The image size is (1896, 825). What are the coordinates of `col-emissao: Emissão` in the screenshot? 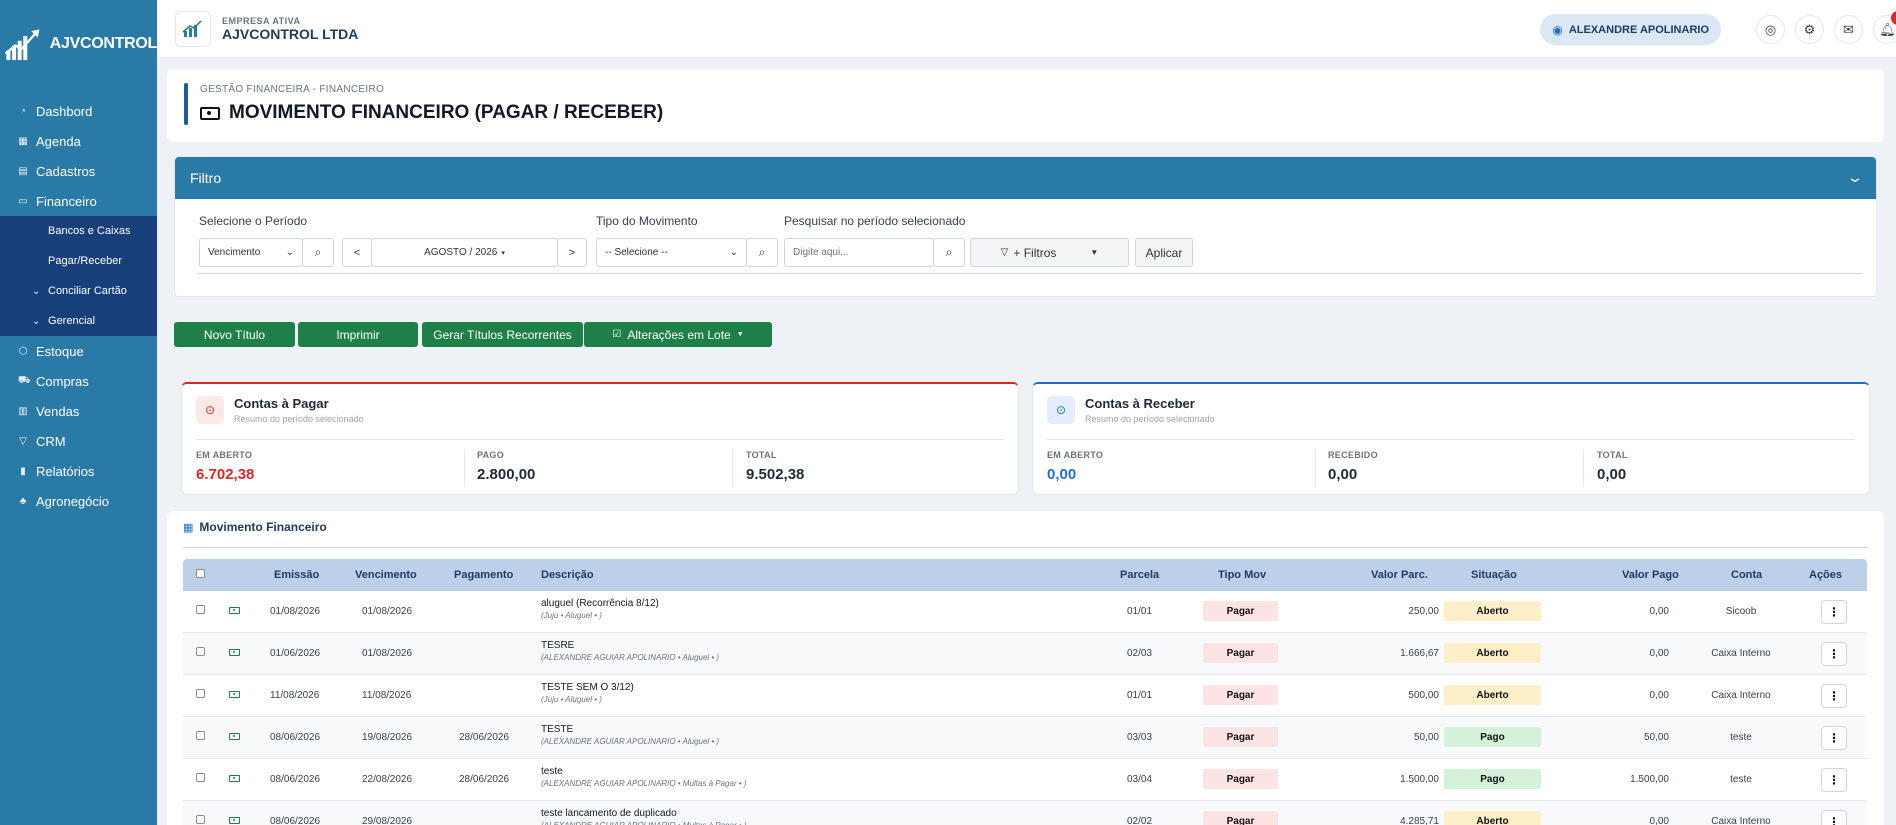 It's located at (296, 575).